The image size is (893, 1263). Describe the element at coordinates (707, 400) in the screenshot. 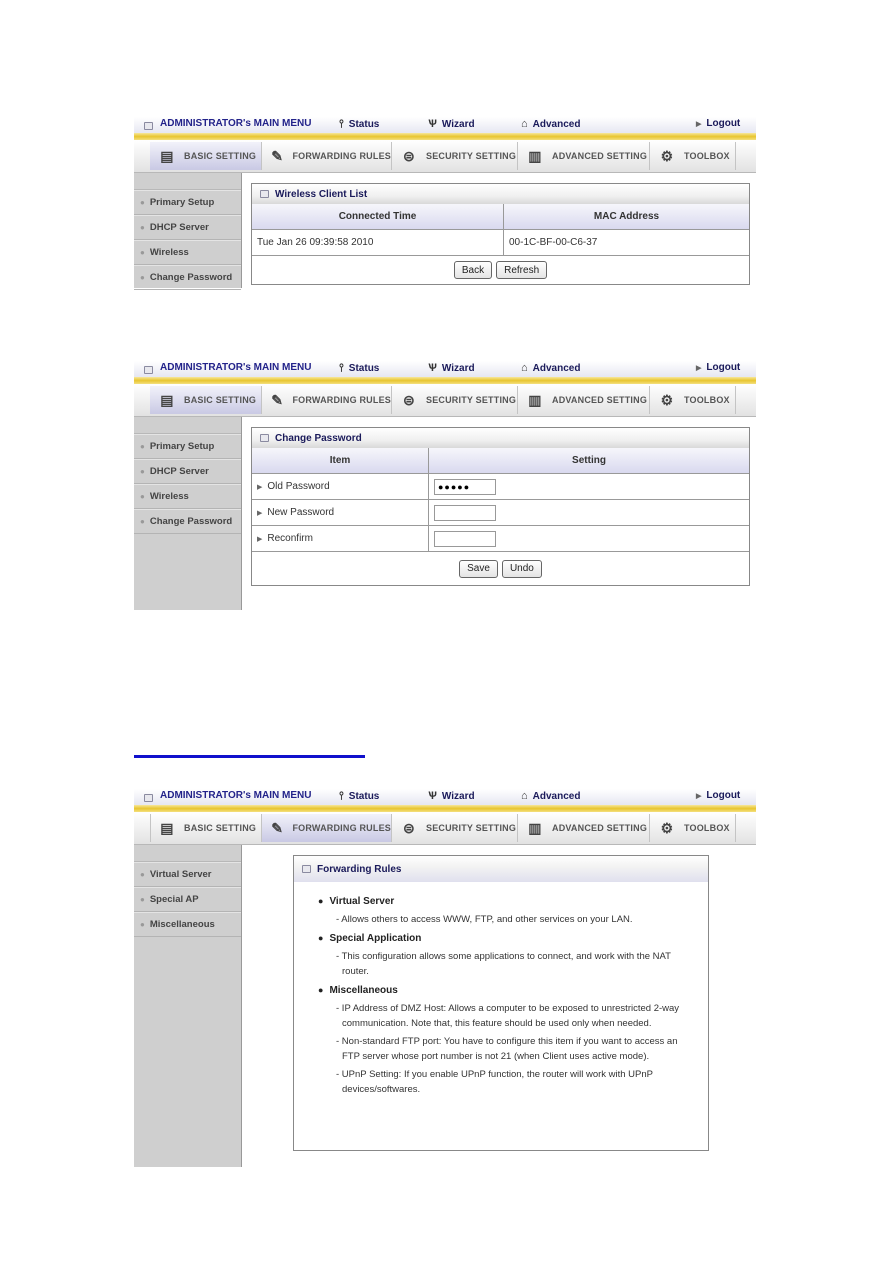

I see `tab-label: TOOLBOX` at that location.